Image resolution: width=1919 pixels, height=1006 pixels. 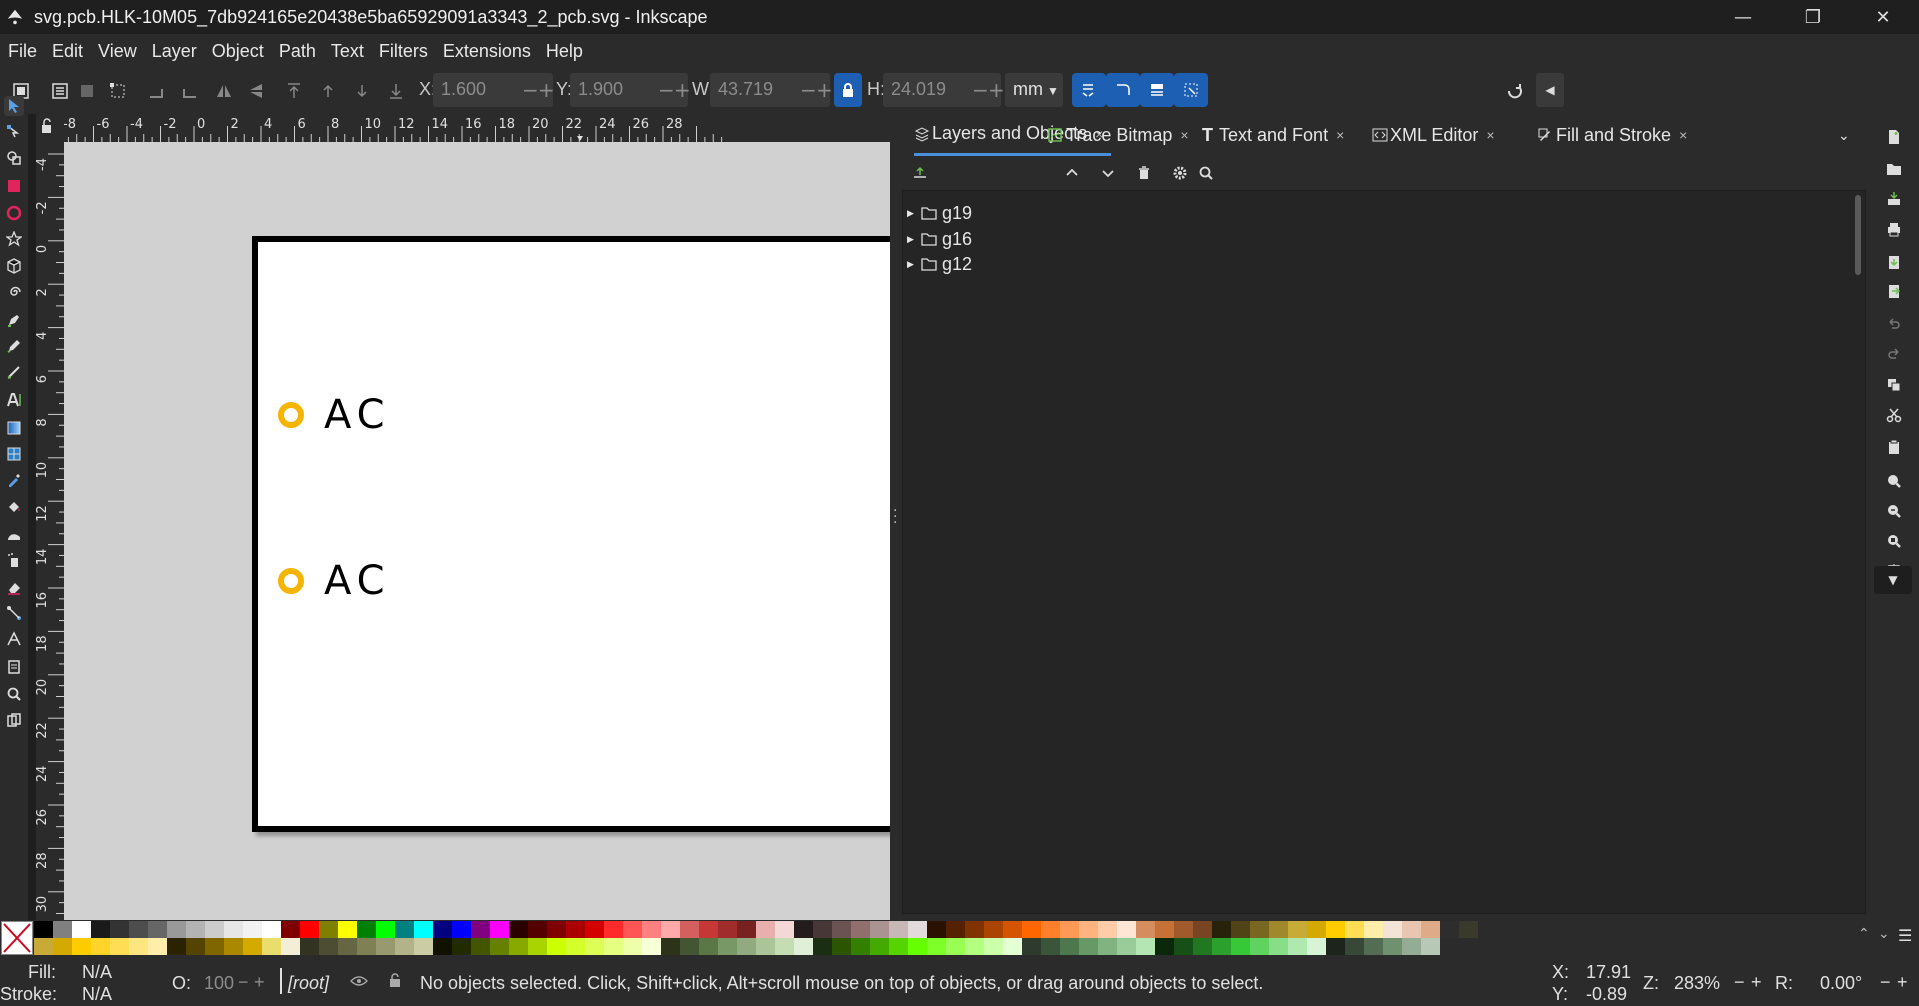 What do you see at coordinates (996, 90) in the screenshot?
I see `h-increment-button: +` at bounding box center [996, 90].